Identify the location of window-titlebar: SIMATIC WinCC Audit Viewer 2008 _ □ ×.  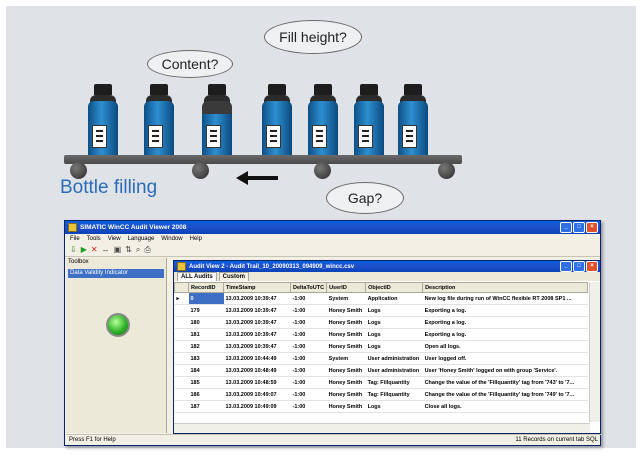
(332, 227).